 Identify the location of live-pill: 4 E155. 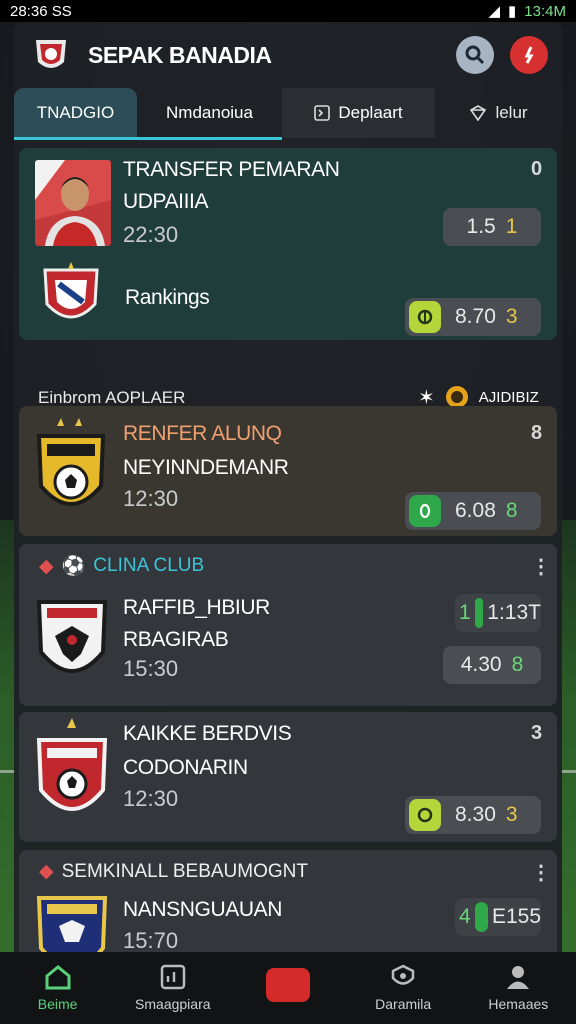
(498, 917).